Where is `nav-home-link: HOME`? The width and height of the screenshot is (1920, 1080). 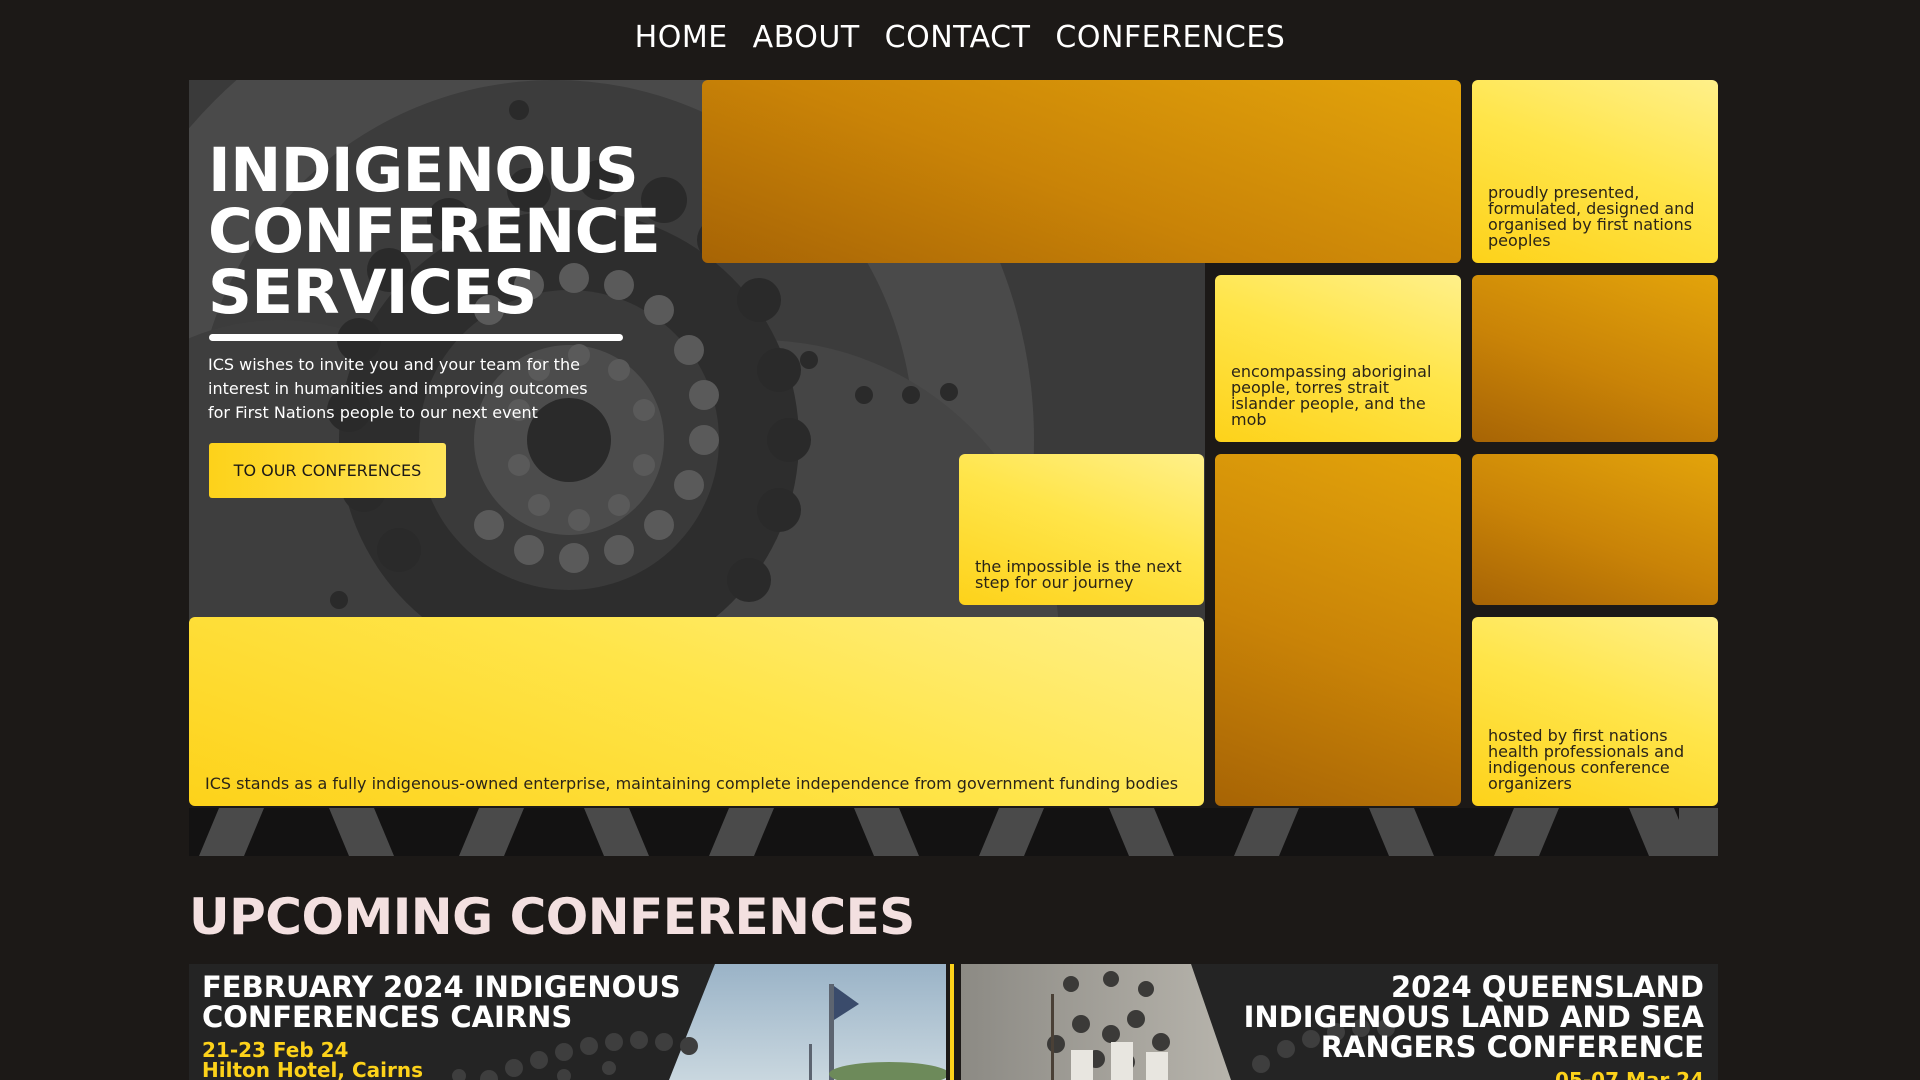 nav-home-link: HOME is located at coordinates (681, 37).